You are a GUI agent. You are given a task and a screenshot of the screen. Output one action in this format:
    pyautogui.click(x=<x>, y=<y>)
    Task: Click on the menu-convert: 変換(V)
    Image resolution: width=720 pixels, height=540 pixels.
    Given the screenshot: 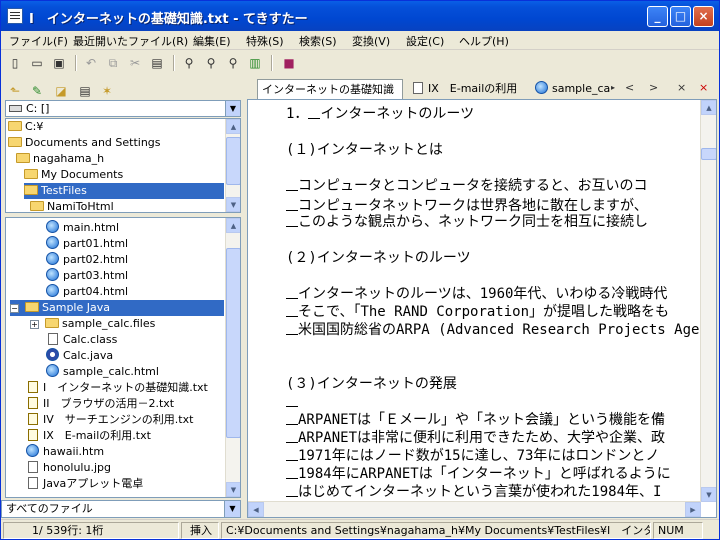 What is the action you would take?
    pyautogui.click(x=371, y=41)
    